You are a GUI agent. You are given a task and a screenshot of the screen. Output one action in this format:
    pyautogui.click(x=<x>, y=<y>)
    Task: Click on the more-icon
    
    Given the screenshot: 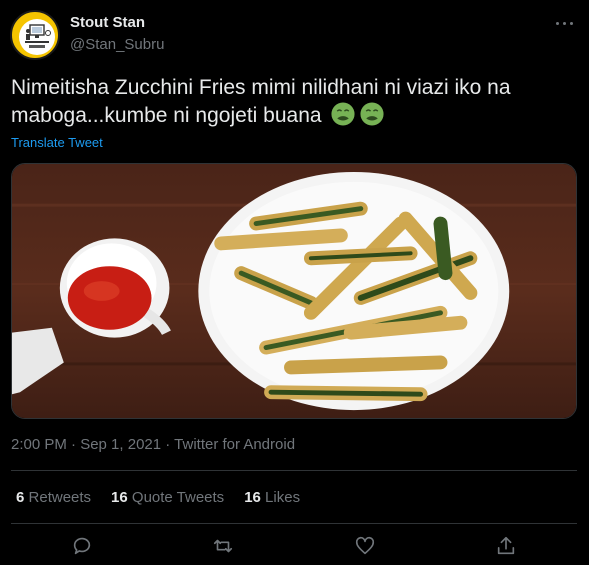 What is the action you would take?
    pyautogui.click(x=564, y=23)
    